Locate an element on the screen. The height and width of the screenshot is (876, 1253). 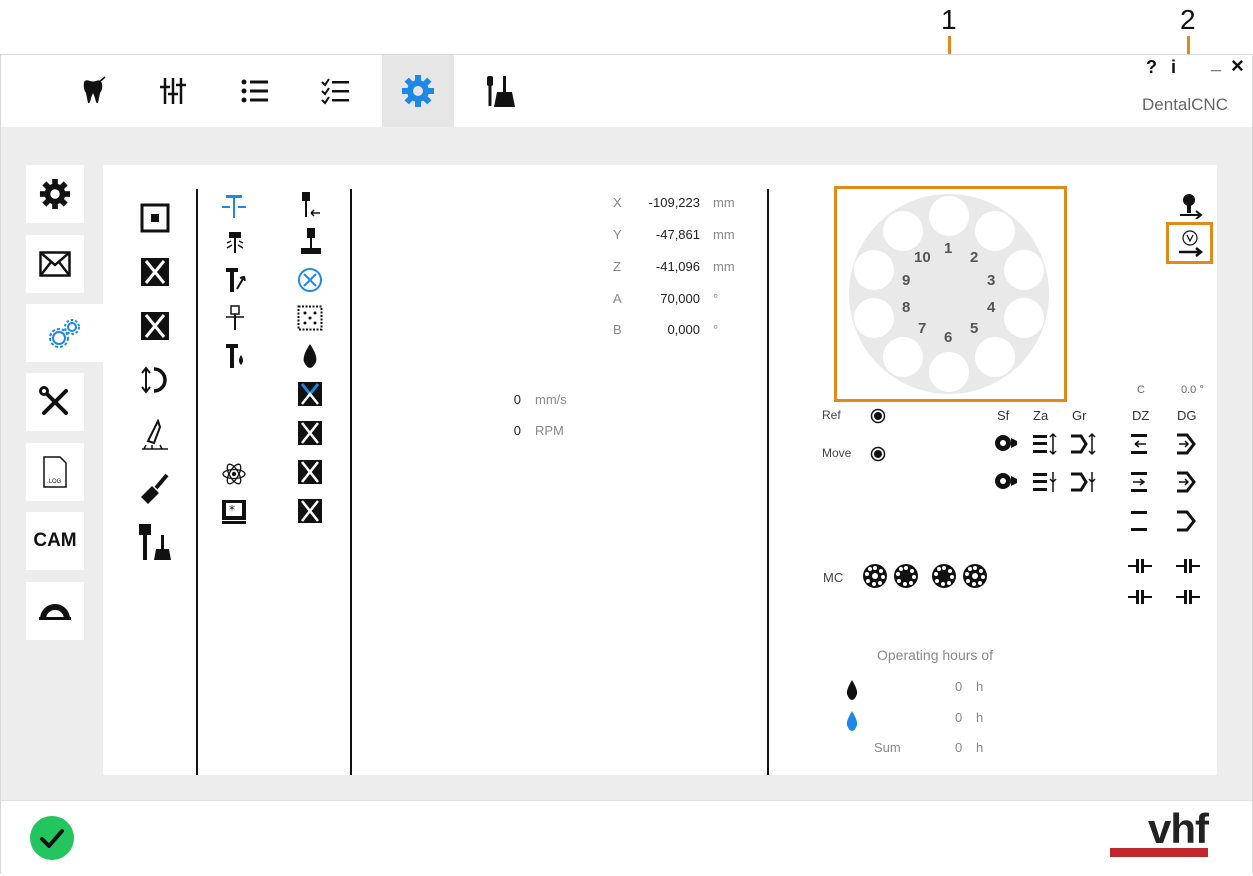
ionizer-icon: * is located at coordinates (234, 512).